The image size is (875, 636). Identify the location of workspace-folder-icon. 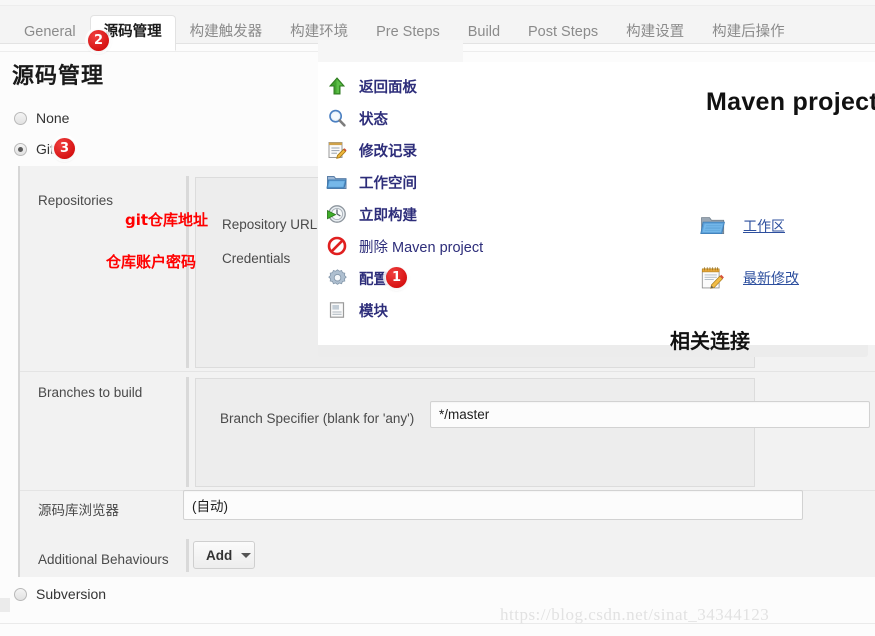
(713, 226).